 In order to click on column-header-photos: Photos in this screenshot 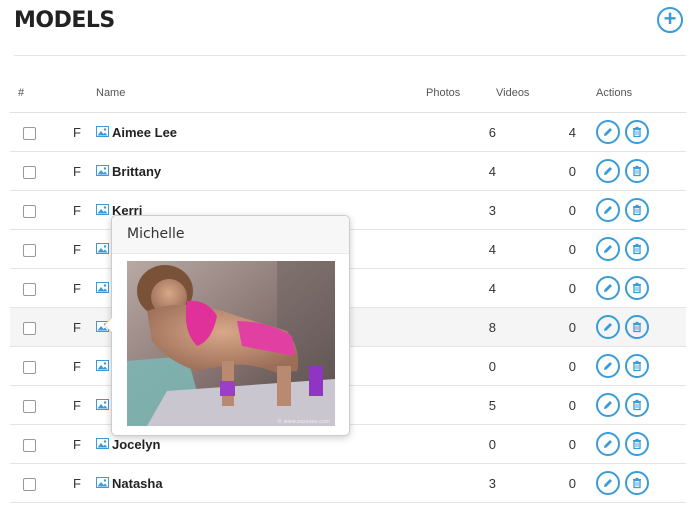, I will do `click(461, 93)`.